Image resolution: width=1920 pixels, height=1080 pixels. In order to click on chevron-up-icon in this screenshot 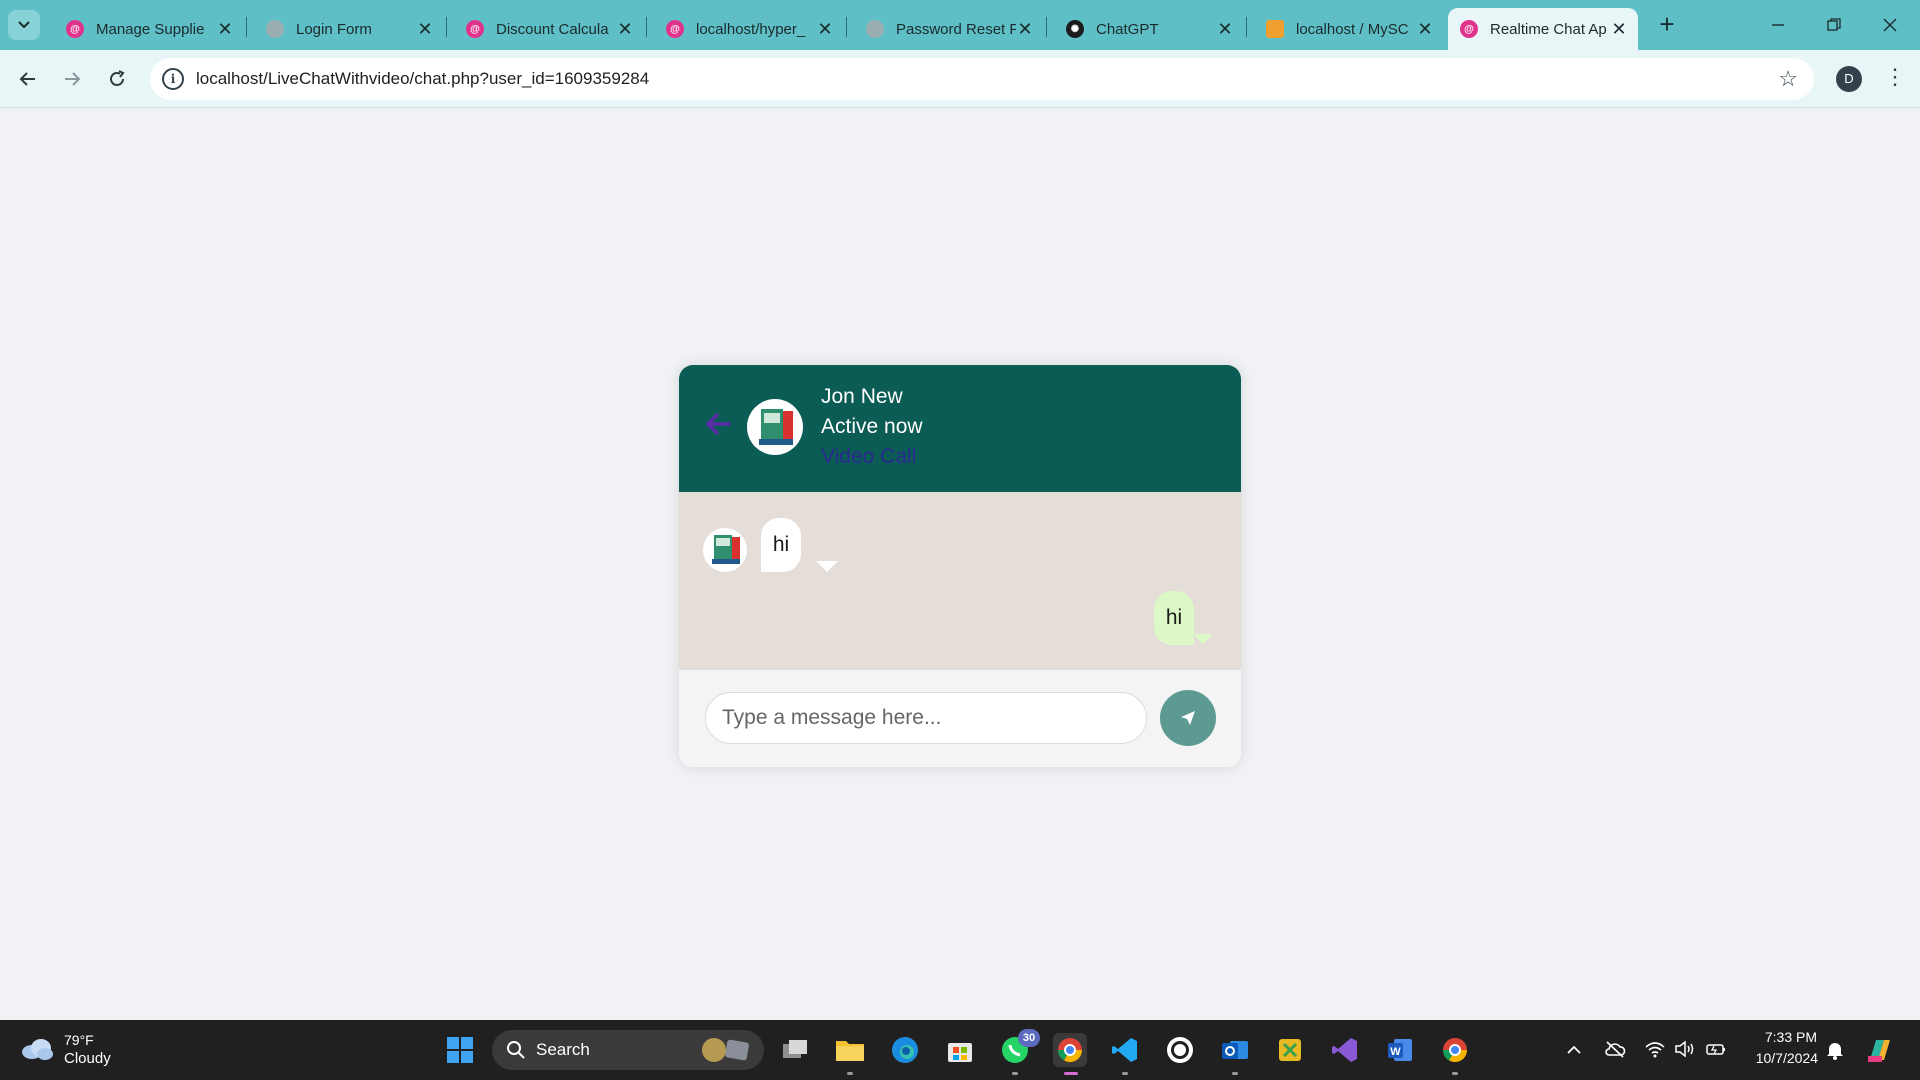, I will do `click(1574, 1050)`.